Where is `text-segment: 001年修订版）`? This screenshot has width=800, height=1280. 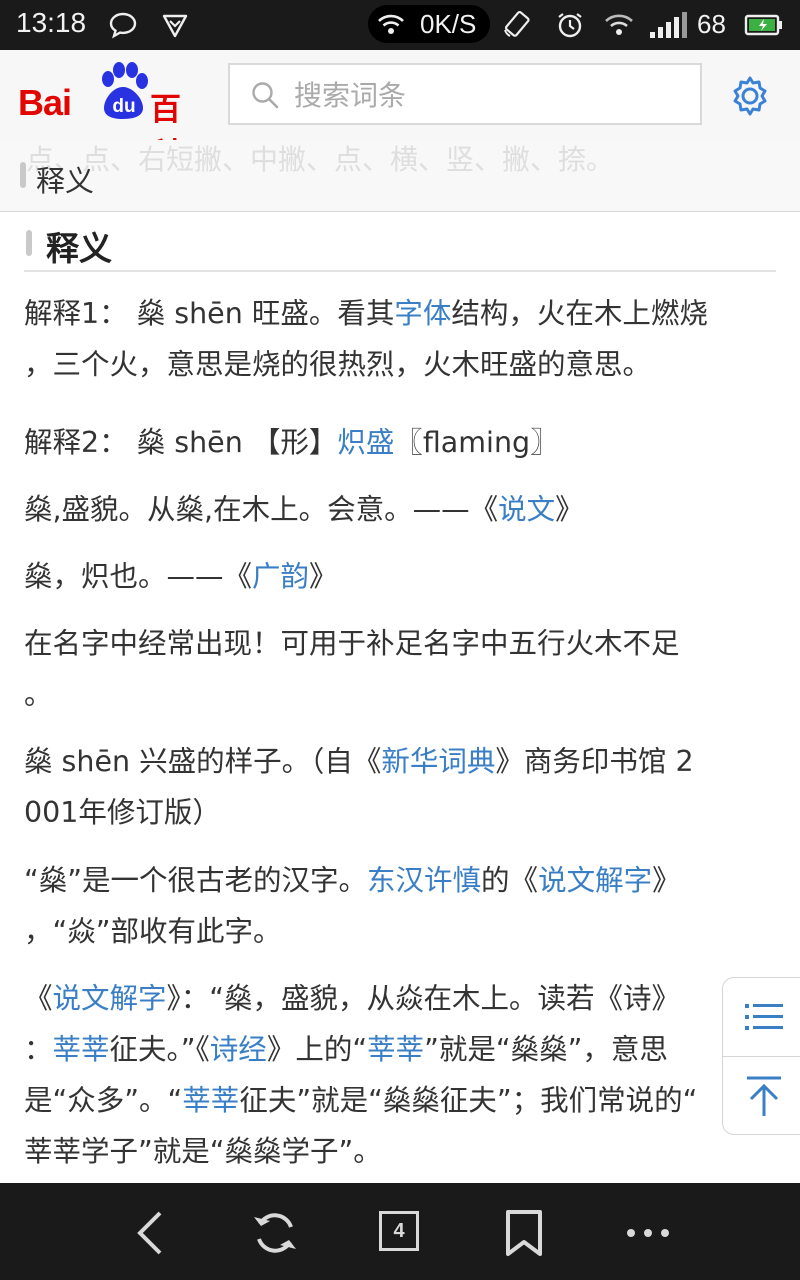 text-segment: 001年修订版） is located at coordinates (122, 812).